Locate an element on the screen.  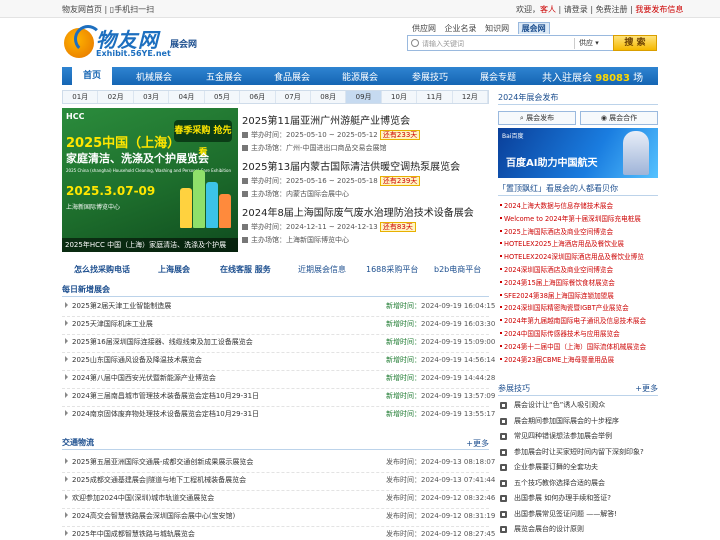
tip-item-title: 参加展会时让买家短时间内留下深刻印象? is located at coordinates (579, 452).